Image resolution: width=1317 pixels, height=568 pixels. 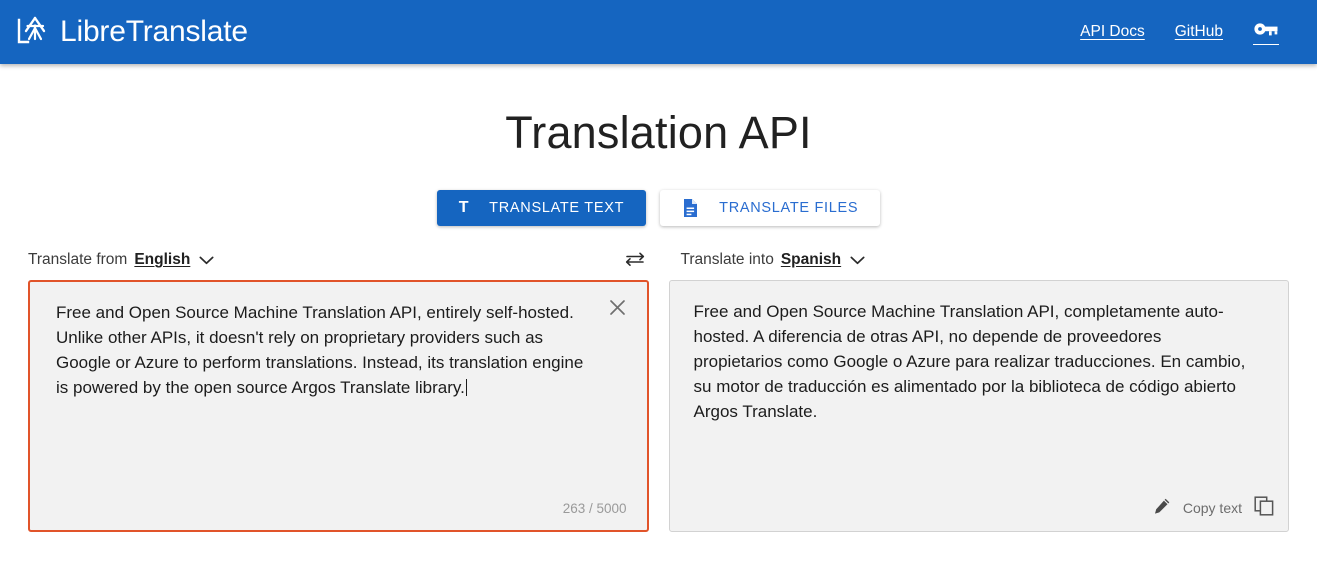 I want to click on top-navbar: LibreTranslate API Docs GitHub, so click(x=658, y=32).